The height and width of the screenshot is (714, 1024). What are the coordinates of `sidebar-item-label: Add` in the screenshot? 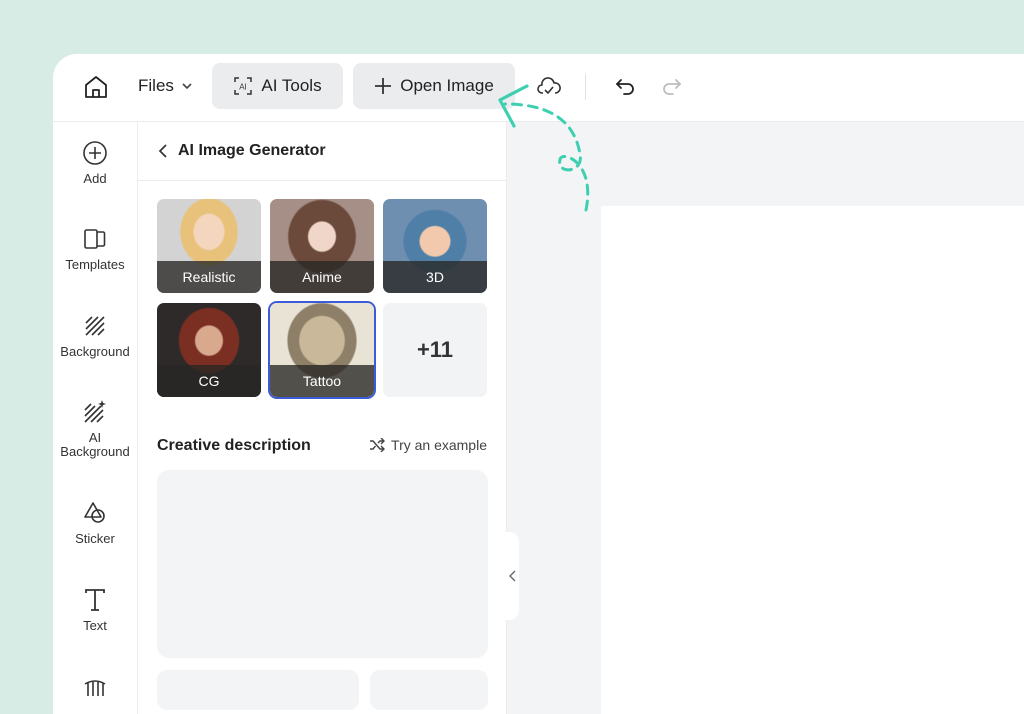 It's located at (95, 178).